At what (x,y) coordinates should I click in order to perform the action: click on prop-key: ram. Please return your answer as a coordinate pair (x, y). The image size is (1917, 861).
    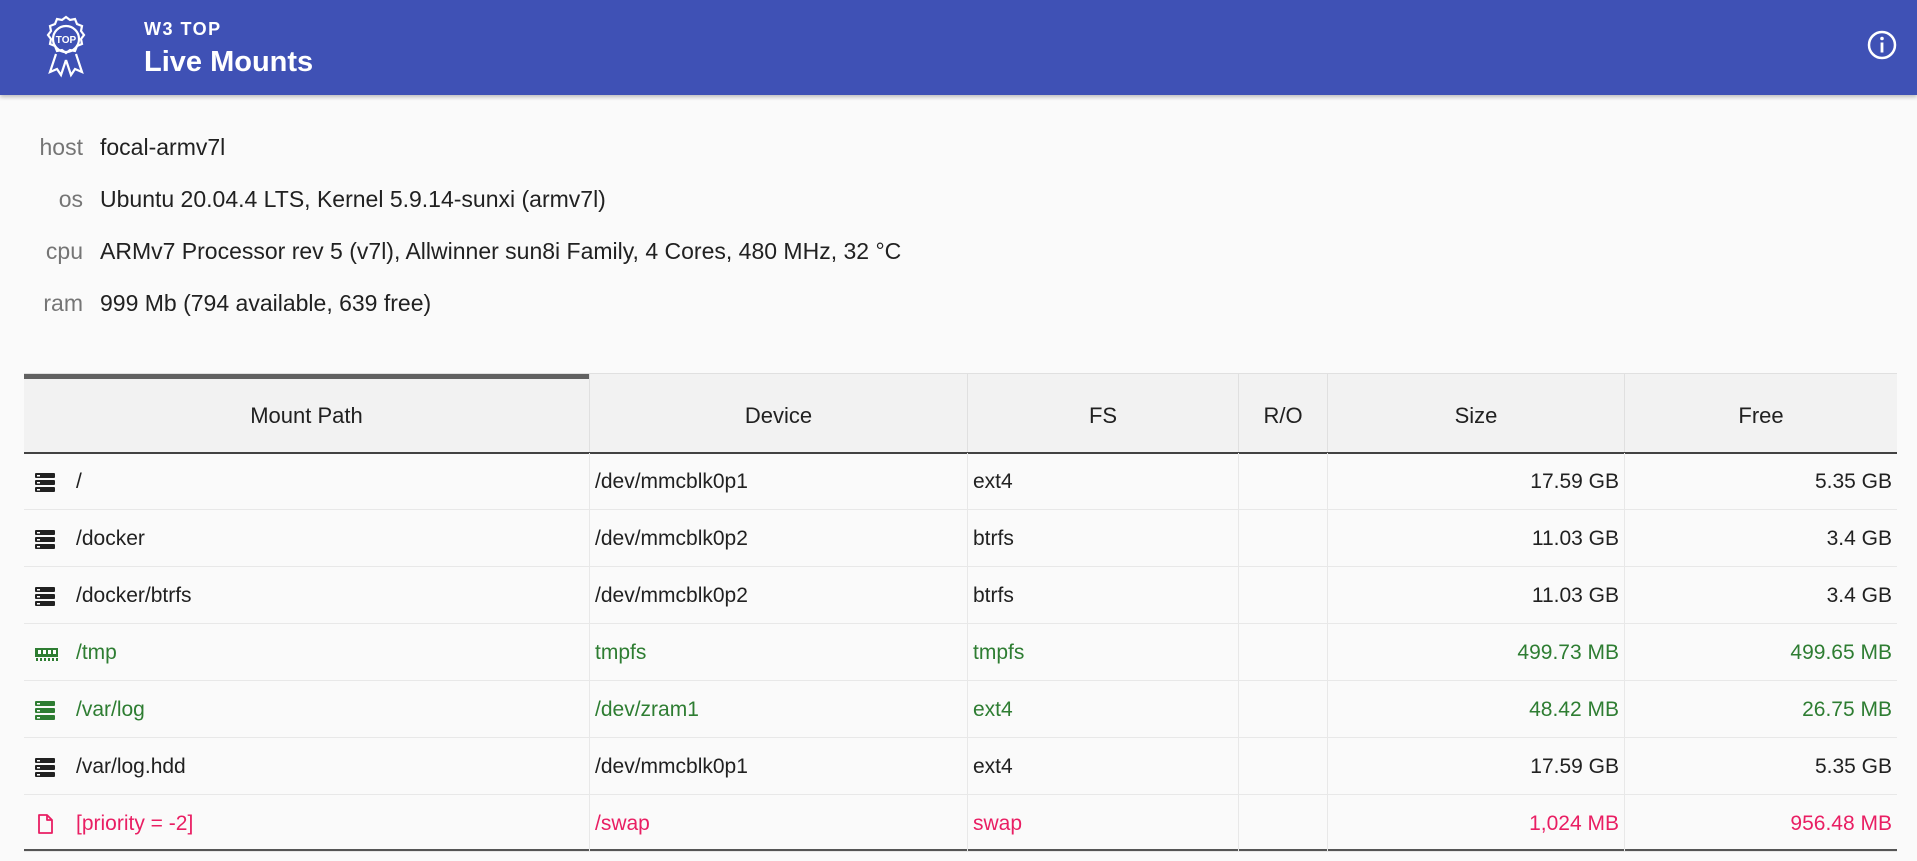
    Looking at the image, I should click on (63, 303).